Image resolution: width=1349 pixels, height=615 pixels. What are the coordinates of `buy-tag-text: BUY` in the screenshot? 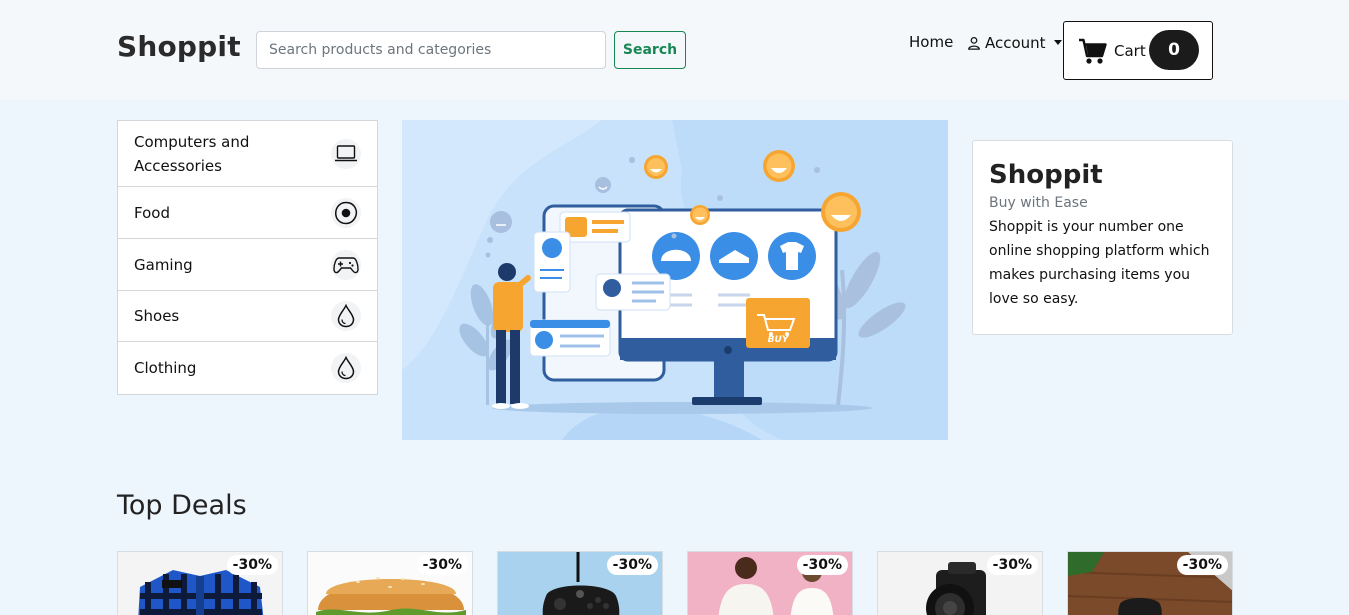 It's located at (779, 340).